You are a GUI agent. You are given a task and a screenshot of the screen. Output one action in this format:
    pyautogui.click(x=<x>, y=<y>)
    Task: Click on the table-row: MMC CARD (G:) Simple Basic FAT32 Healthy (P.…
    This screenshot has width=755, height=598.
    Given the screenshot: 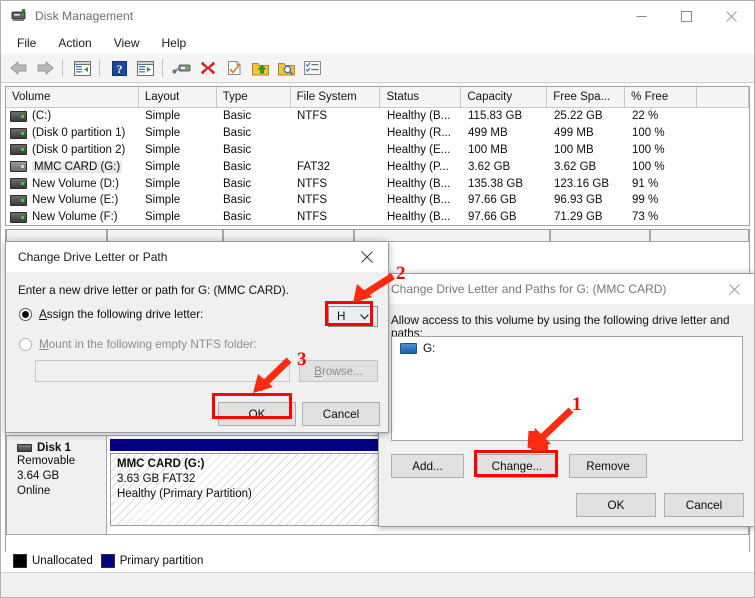 What is the action you would take?
    pyautogui.click(x=377, y=166)
    